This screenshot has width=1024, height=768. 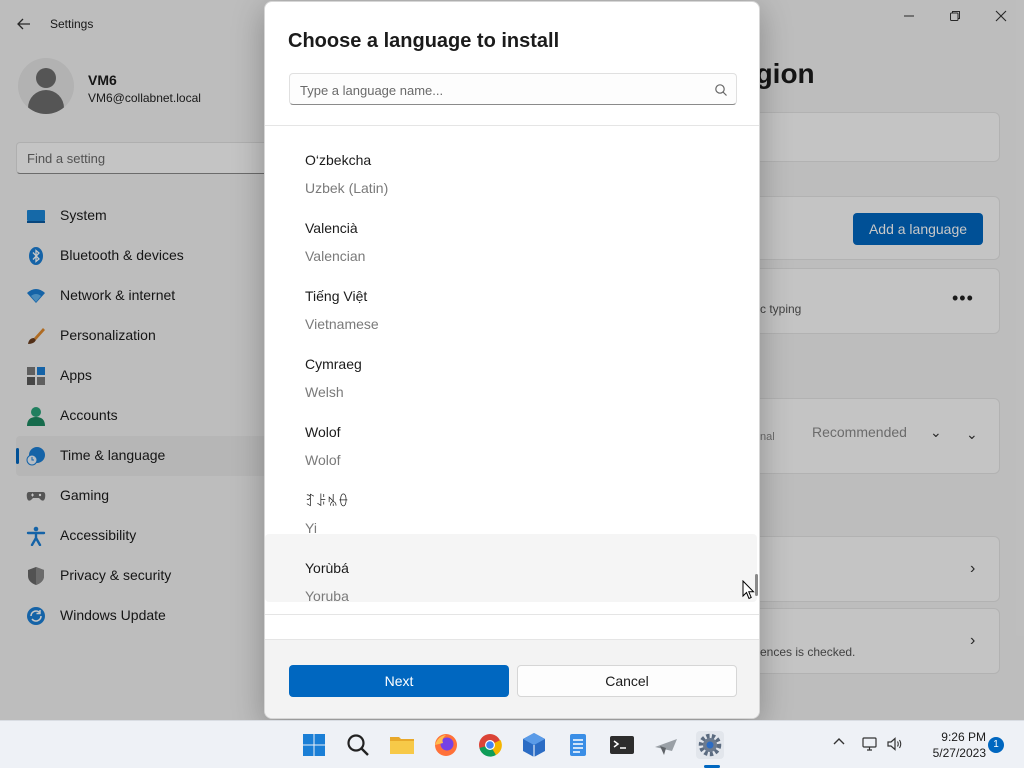 I want to click on network-monitor-icon, so click(x=869, y=744).